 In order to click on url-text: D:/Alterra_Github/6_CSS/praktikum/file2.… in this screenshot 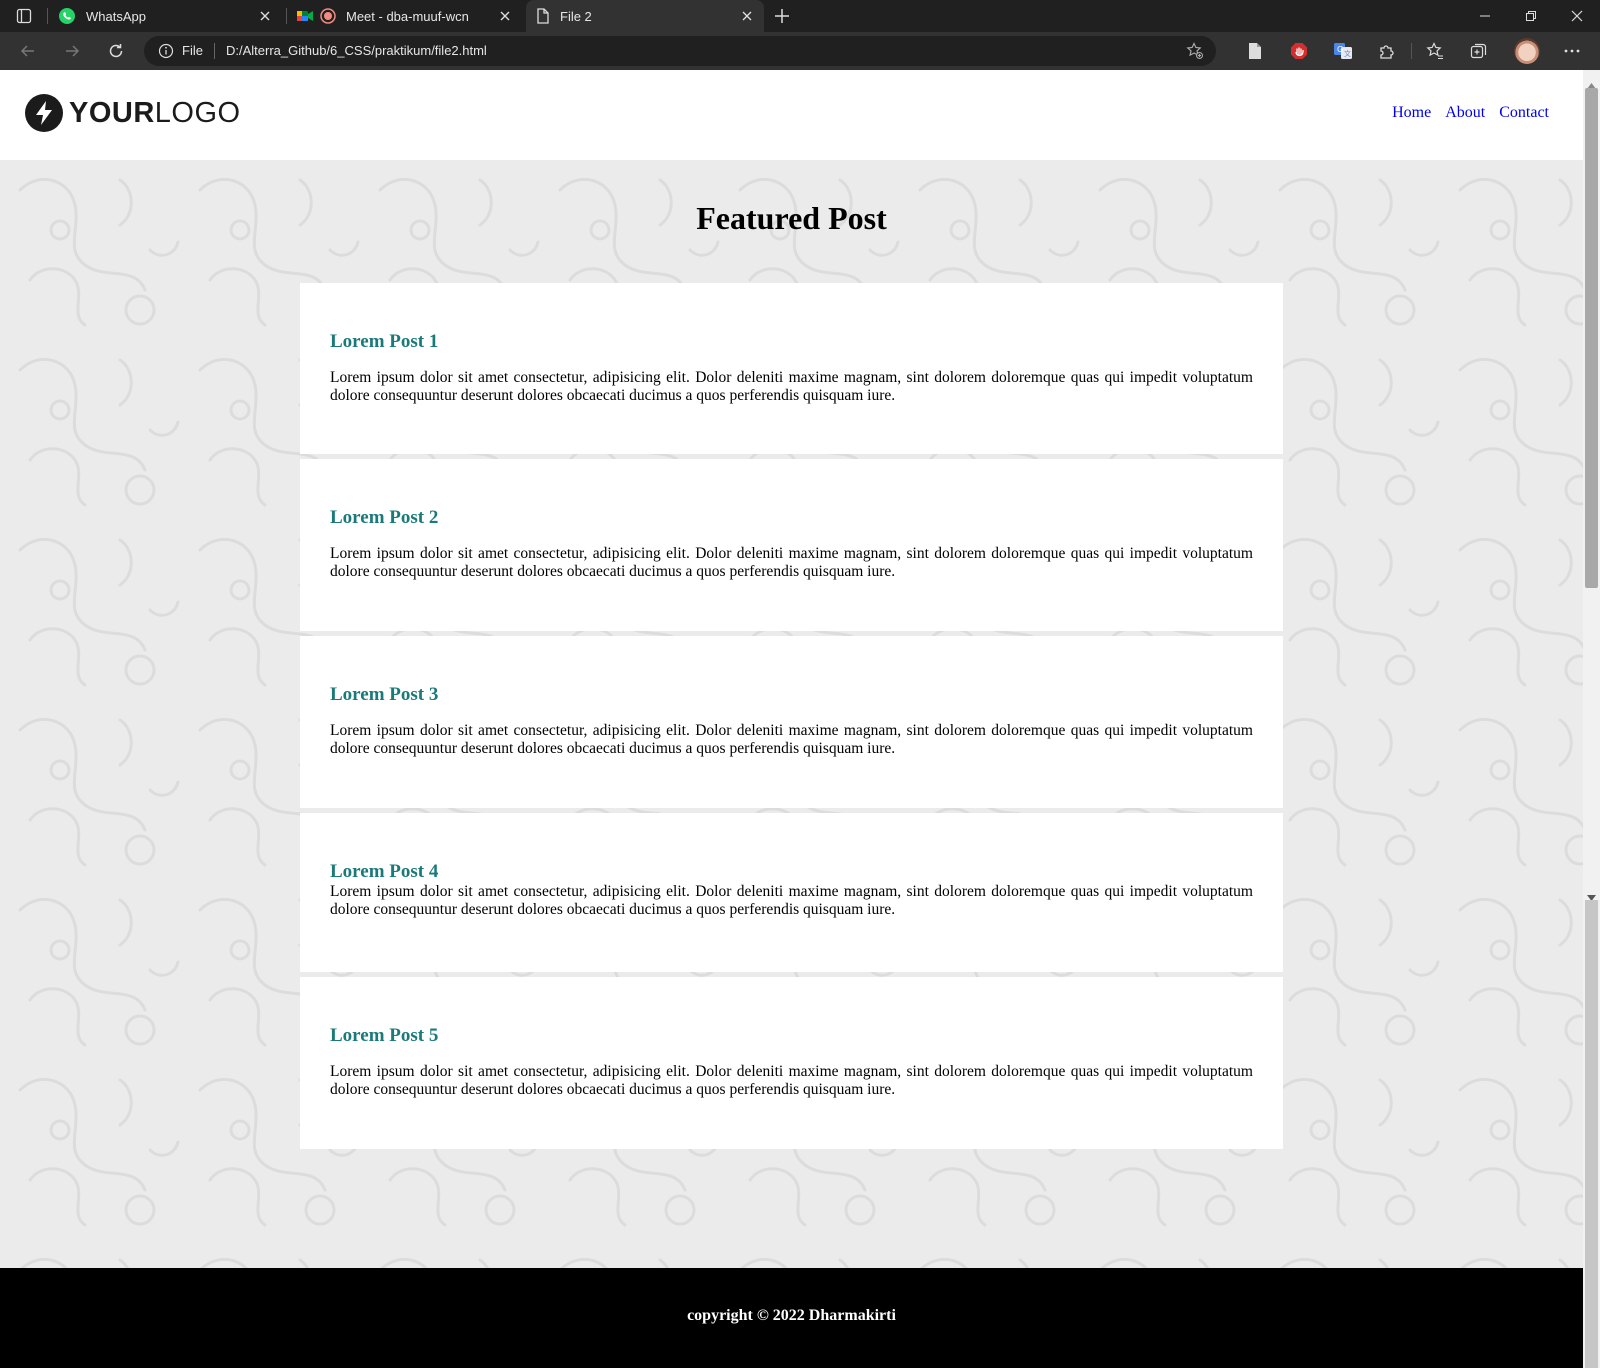, I will do `click(356, 50)`.